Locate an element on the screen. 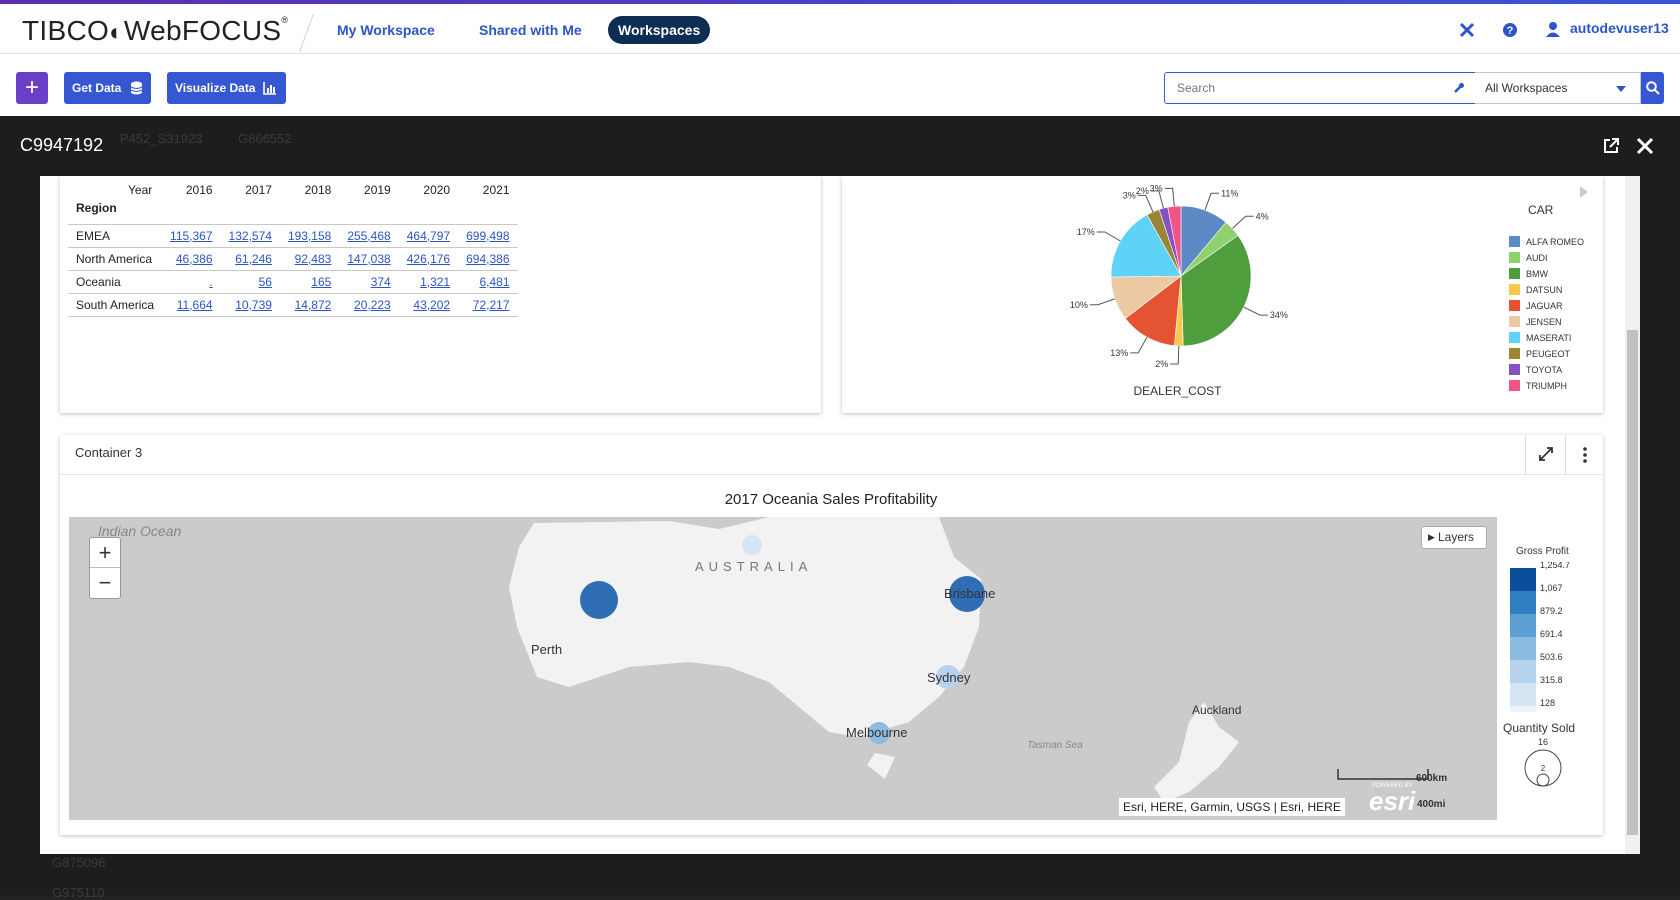 The image size is (1680, 900). sea-label: Tasman Sea is located at coordinates (1055, 745).